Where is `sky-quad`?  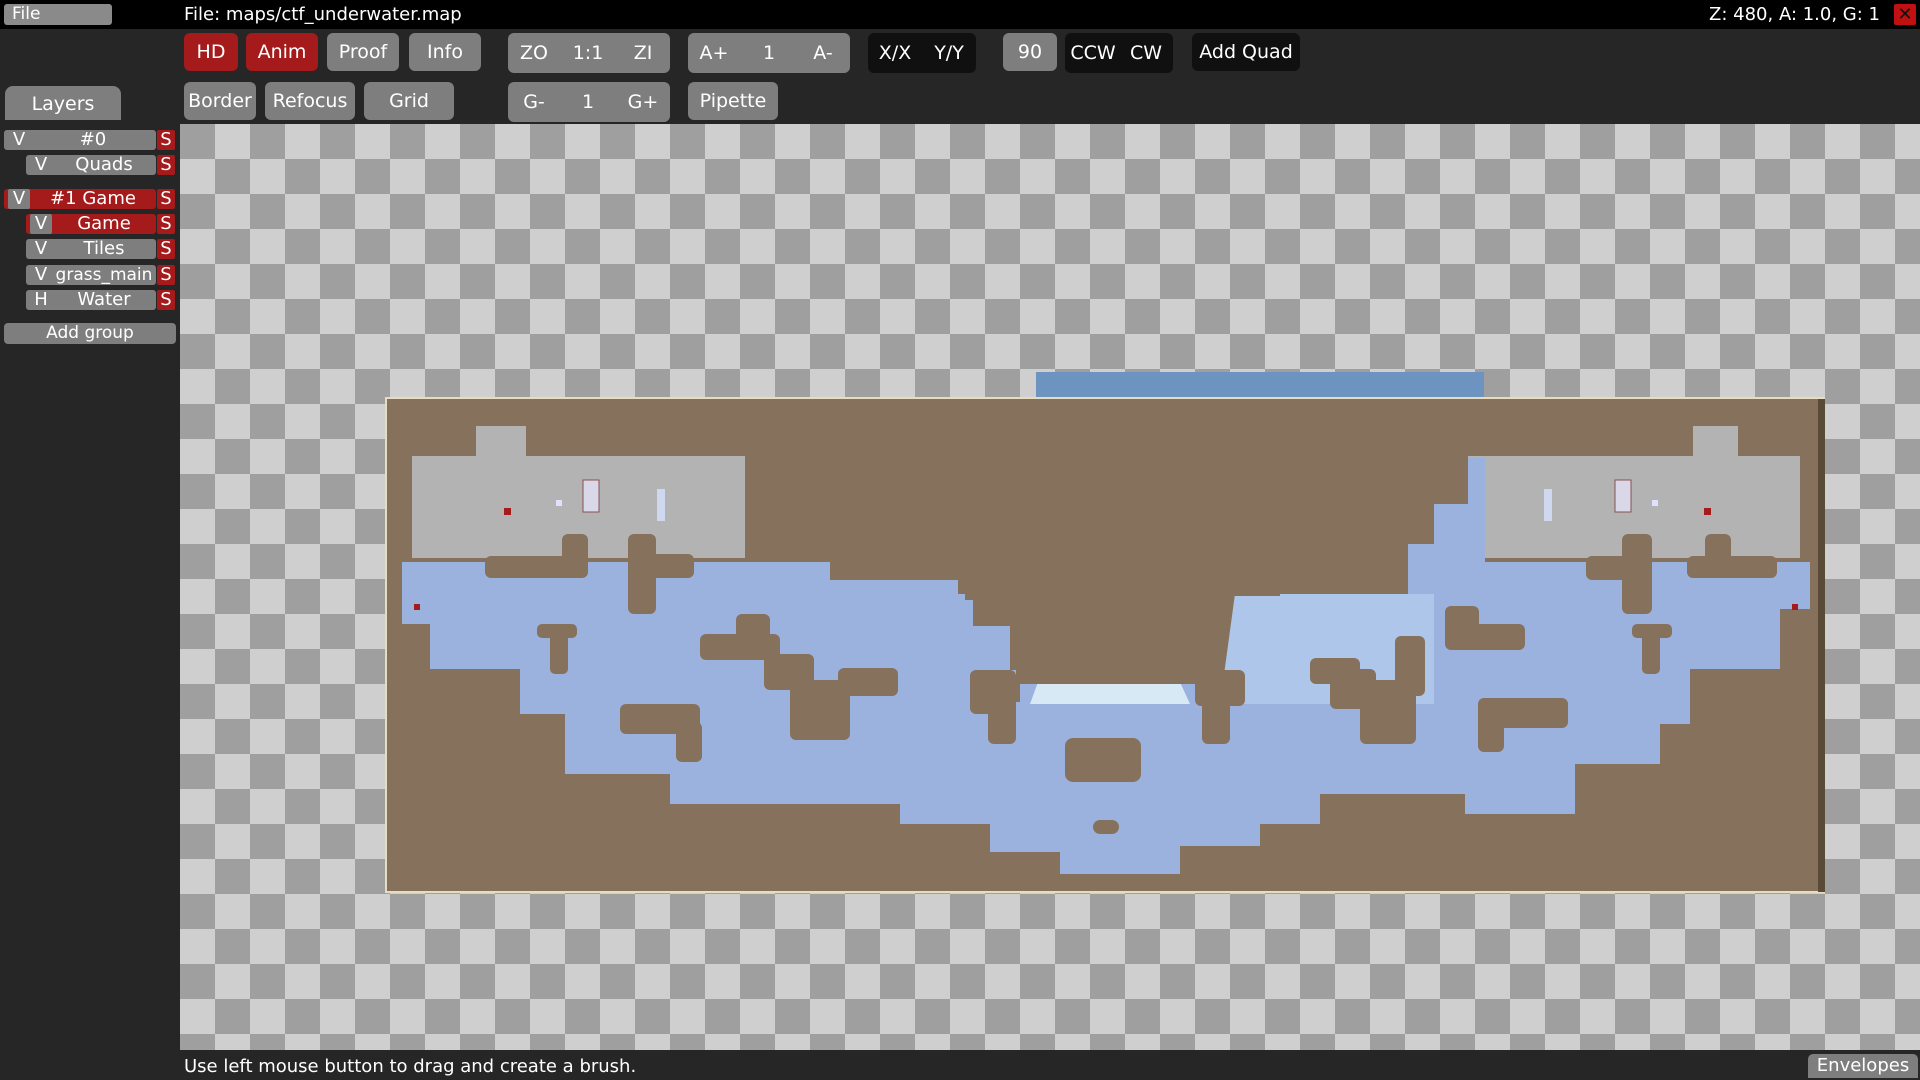
sky-quad is located at coordinates (1260, 386).